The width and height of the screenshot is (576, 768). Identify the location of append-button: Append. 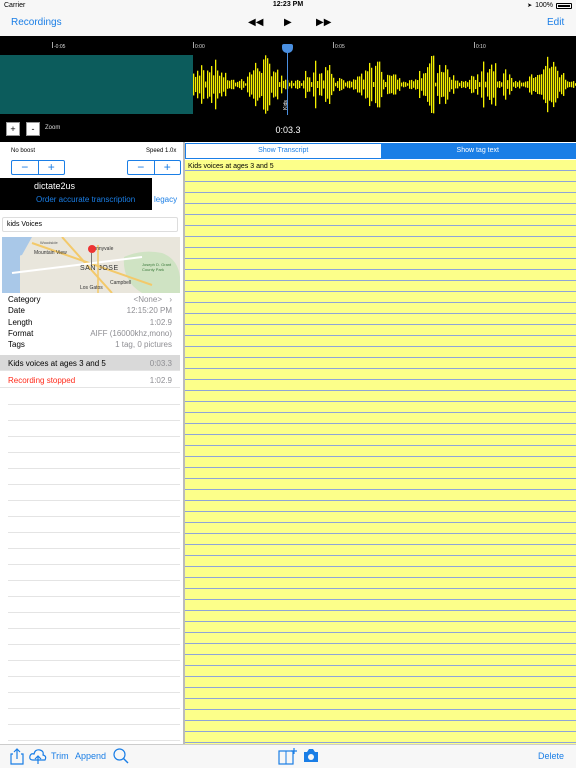
(90, 756).